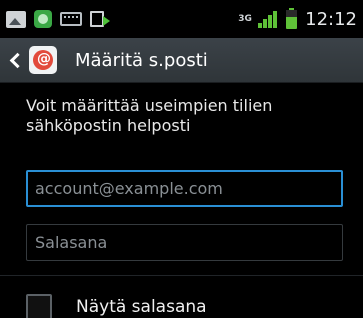 The image size is (363, 318). I want to click on page-title: Määritä s.posti, so click(141, 60).